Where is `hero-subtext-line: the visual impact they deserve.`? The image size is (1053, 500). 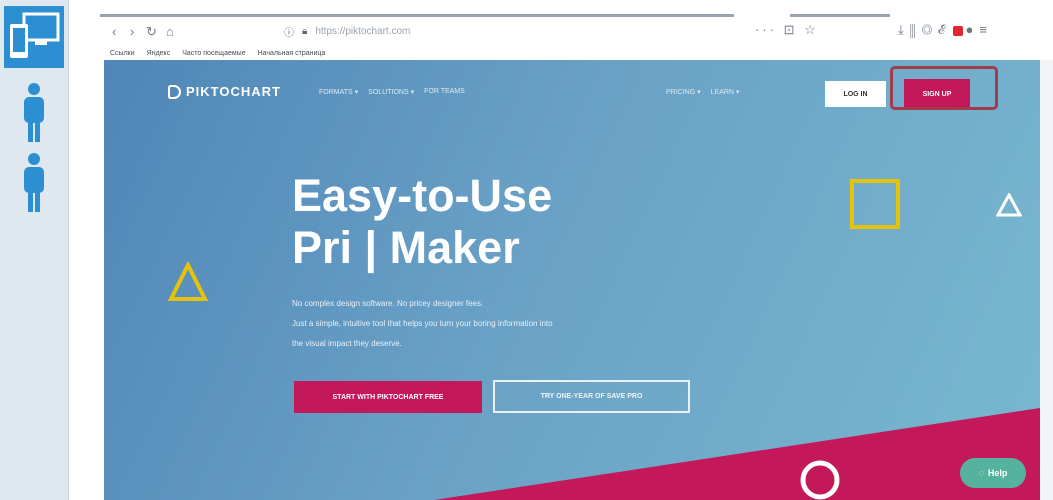
hero-subtext-line: the visual impact they deserve. is located at coordinates (347, 343).